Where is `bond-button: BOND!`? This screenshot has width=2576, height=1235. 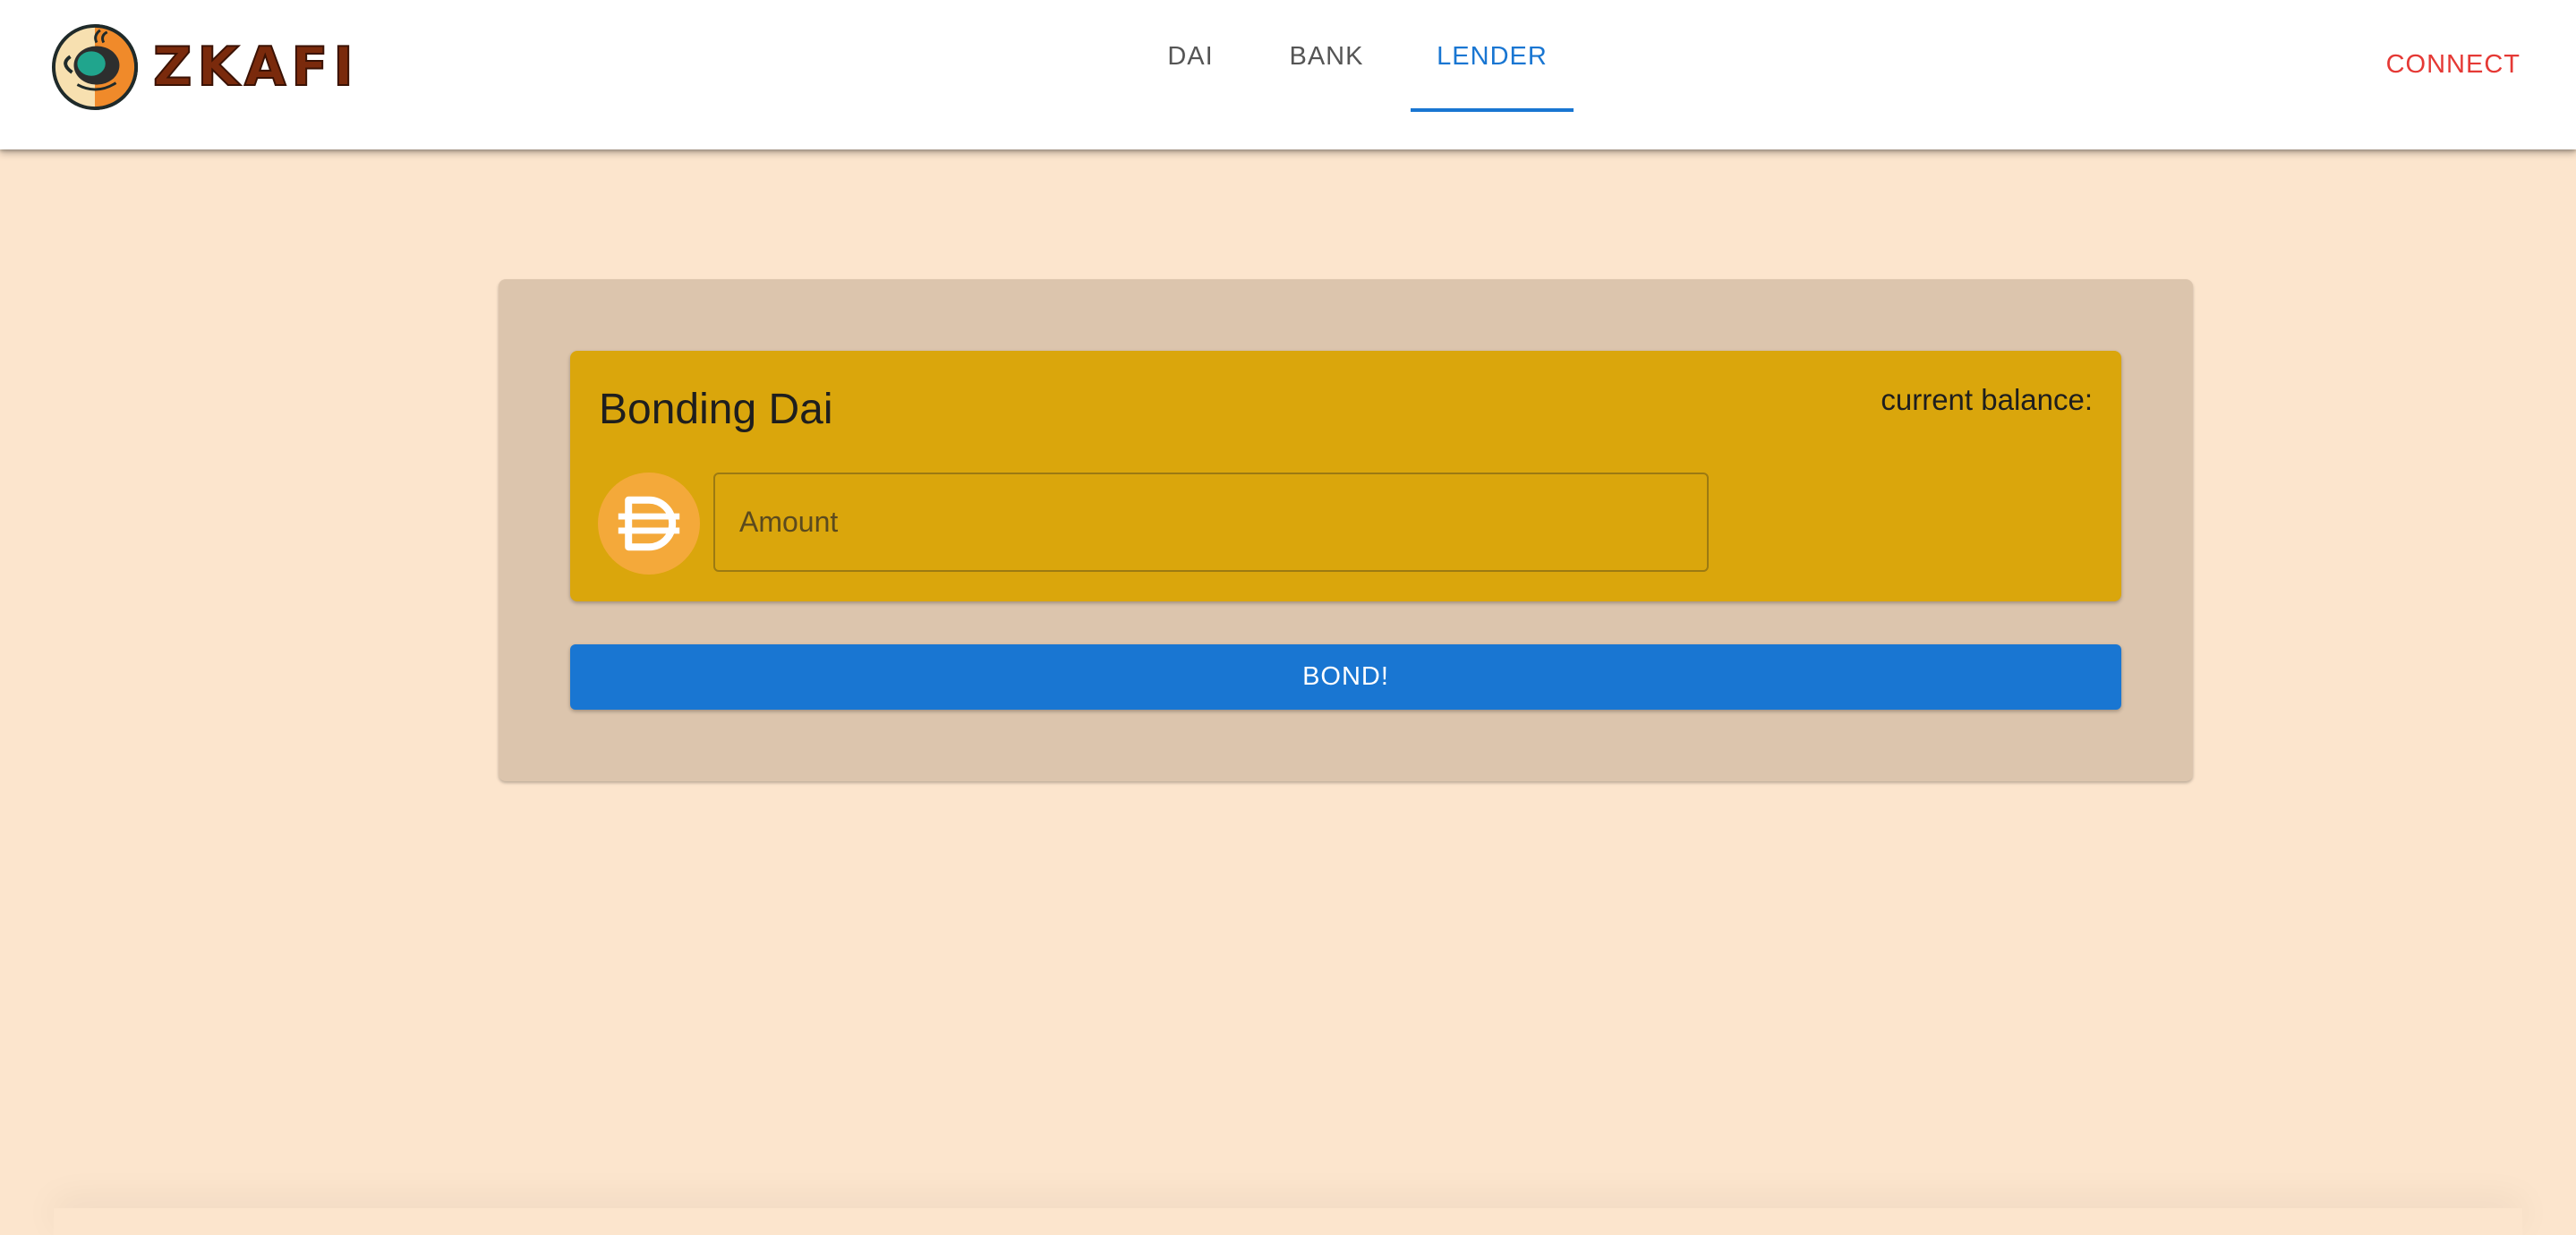
bond-button: BOND! is located at coordinates (1345, 677).